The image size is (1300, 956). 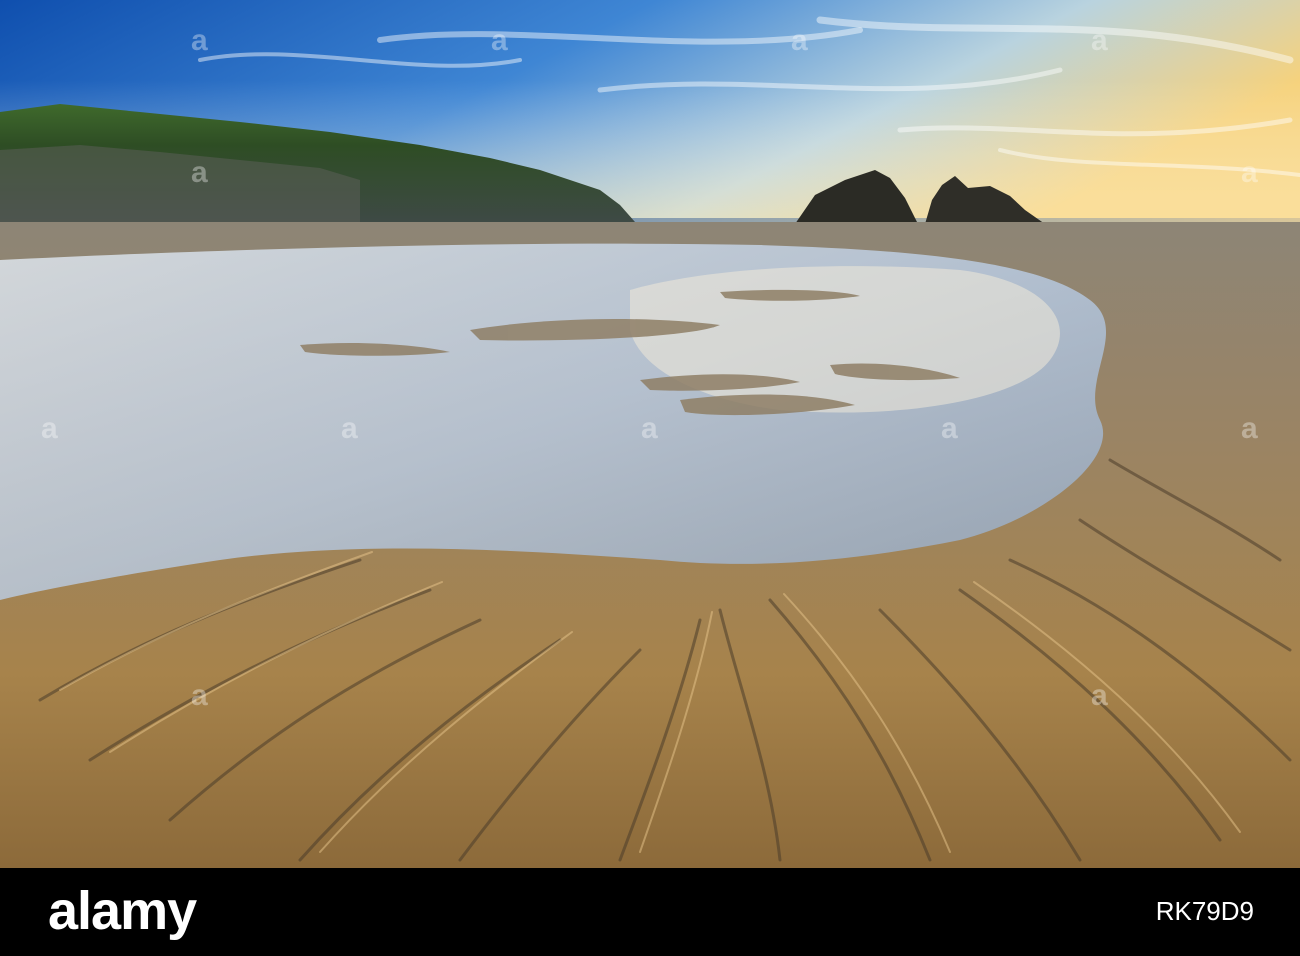 What do you see at coordinates (1204, 911) in the screenshot?
I see `image-id: RK79D9` at bounding box center [1204, 911].